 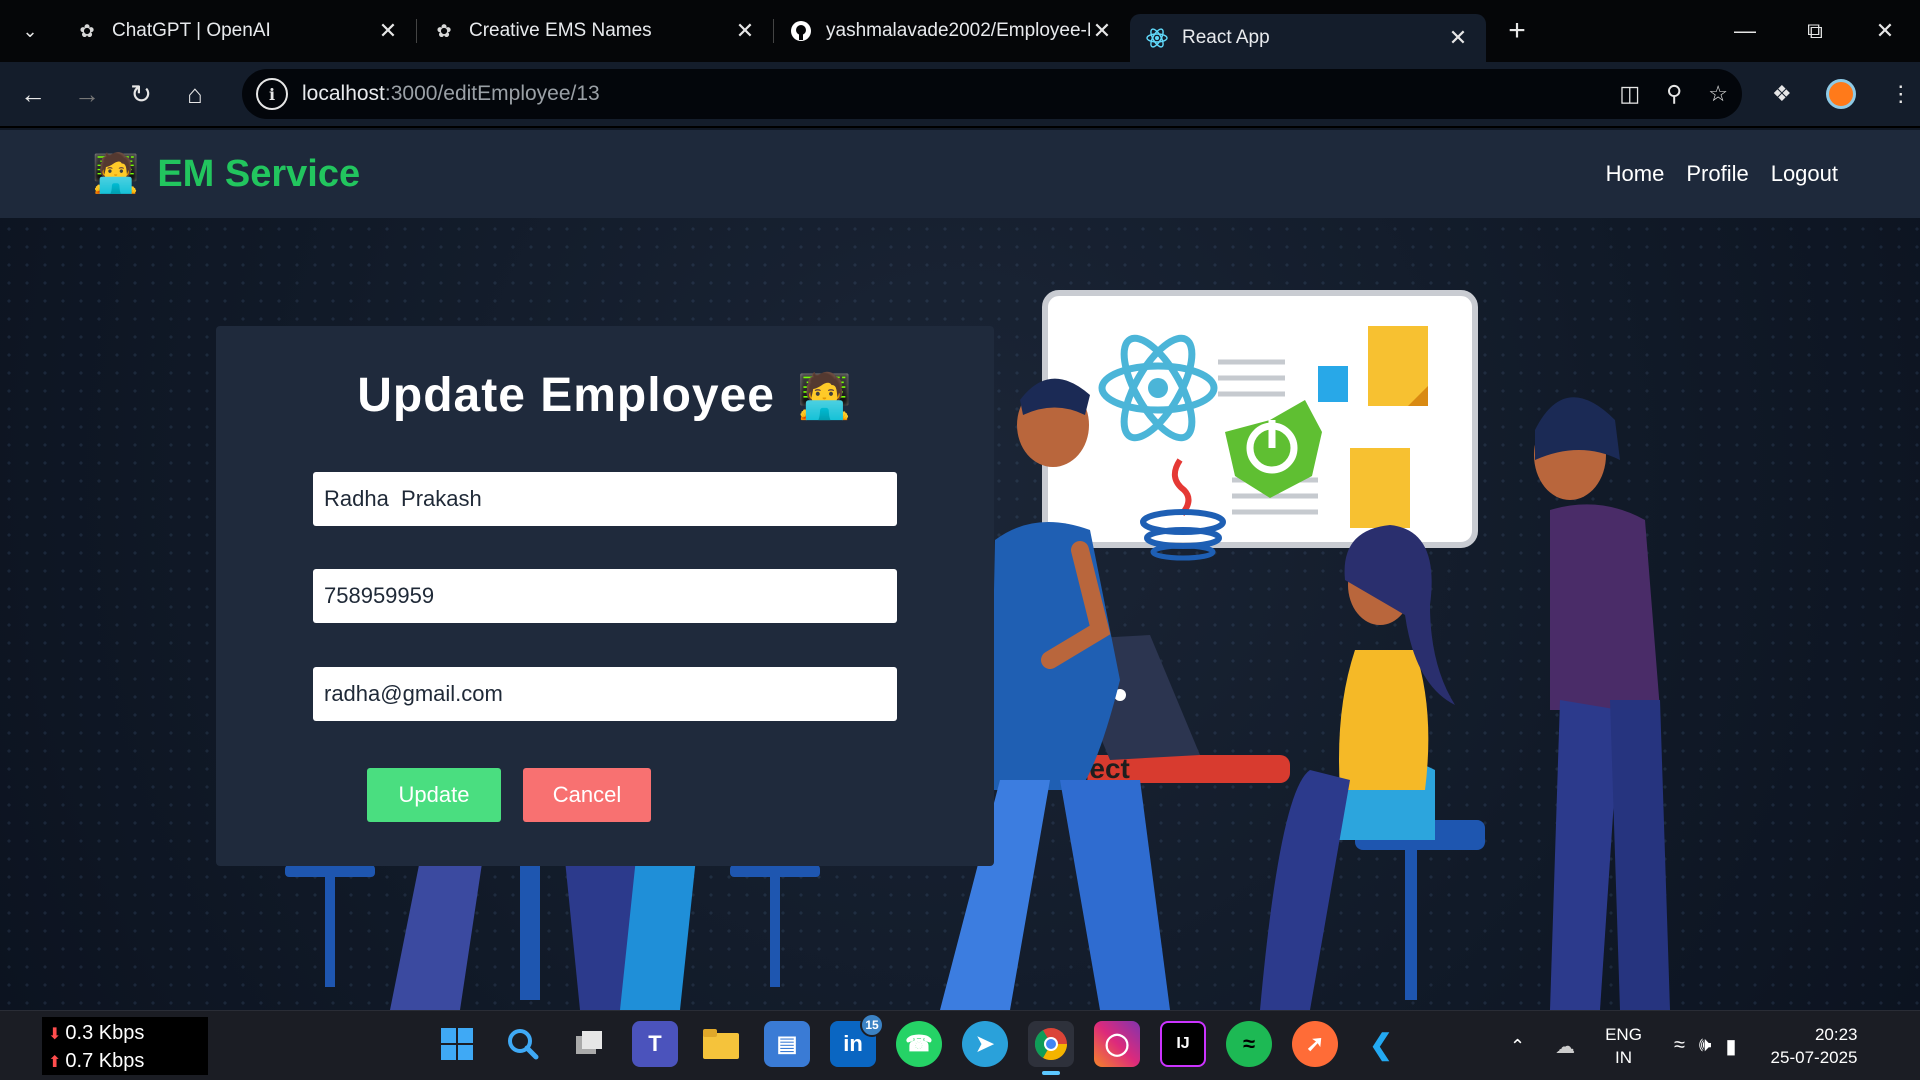 I want to click on quick-settings: ≈ 🕪 ▮, so click(x=1705, y=1046).